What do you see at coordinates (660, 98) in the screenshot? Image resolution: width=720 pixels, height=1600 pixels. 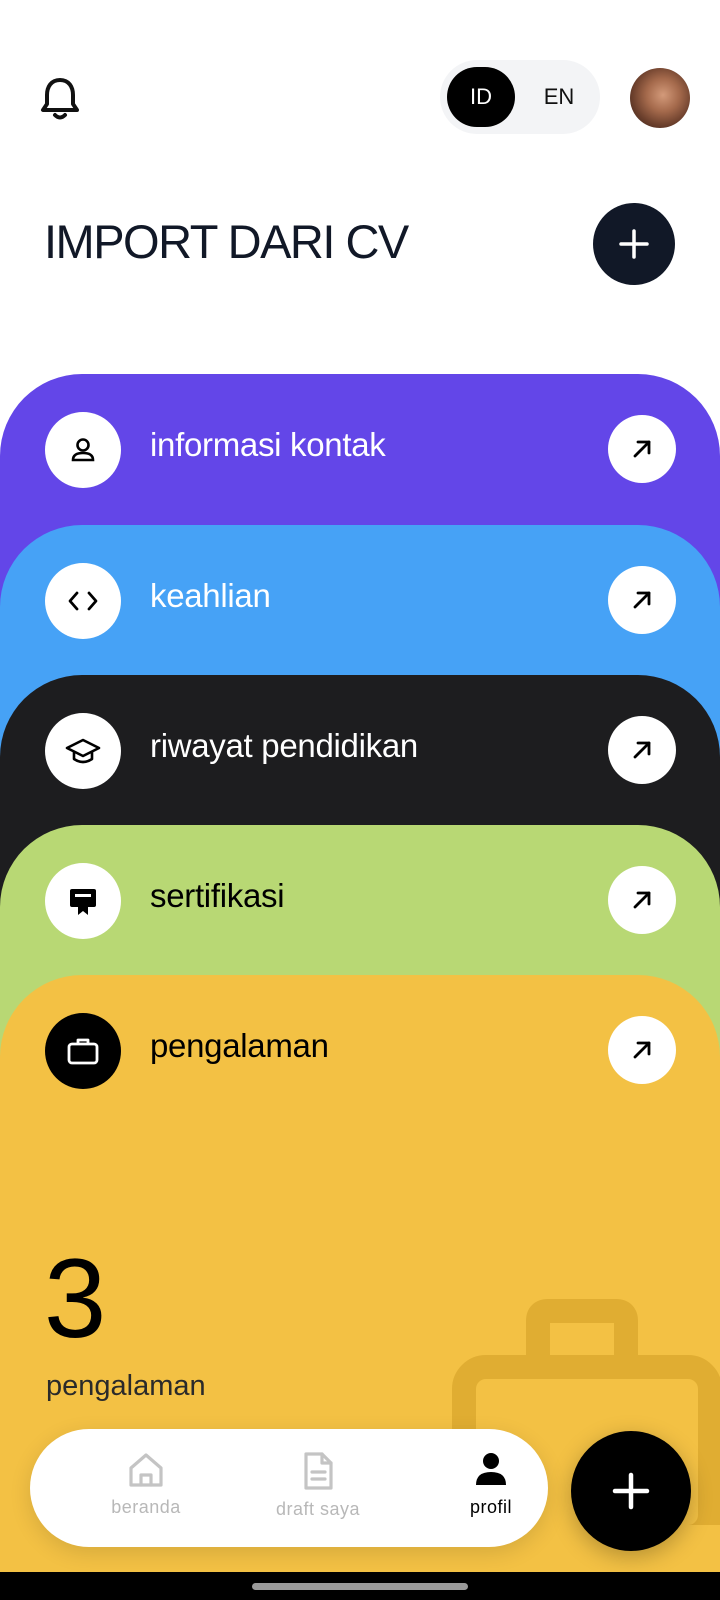 I see `avatar` at bounding box center [660, 98].